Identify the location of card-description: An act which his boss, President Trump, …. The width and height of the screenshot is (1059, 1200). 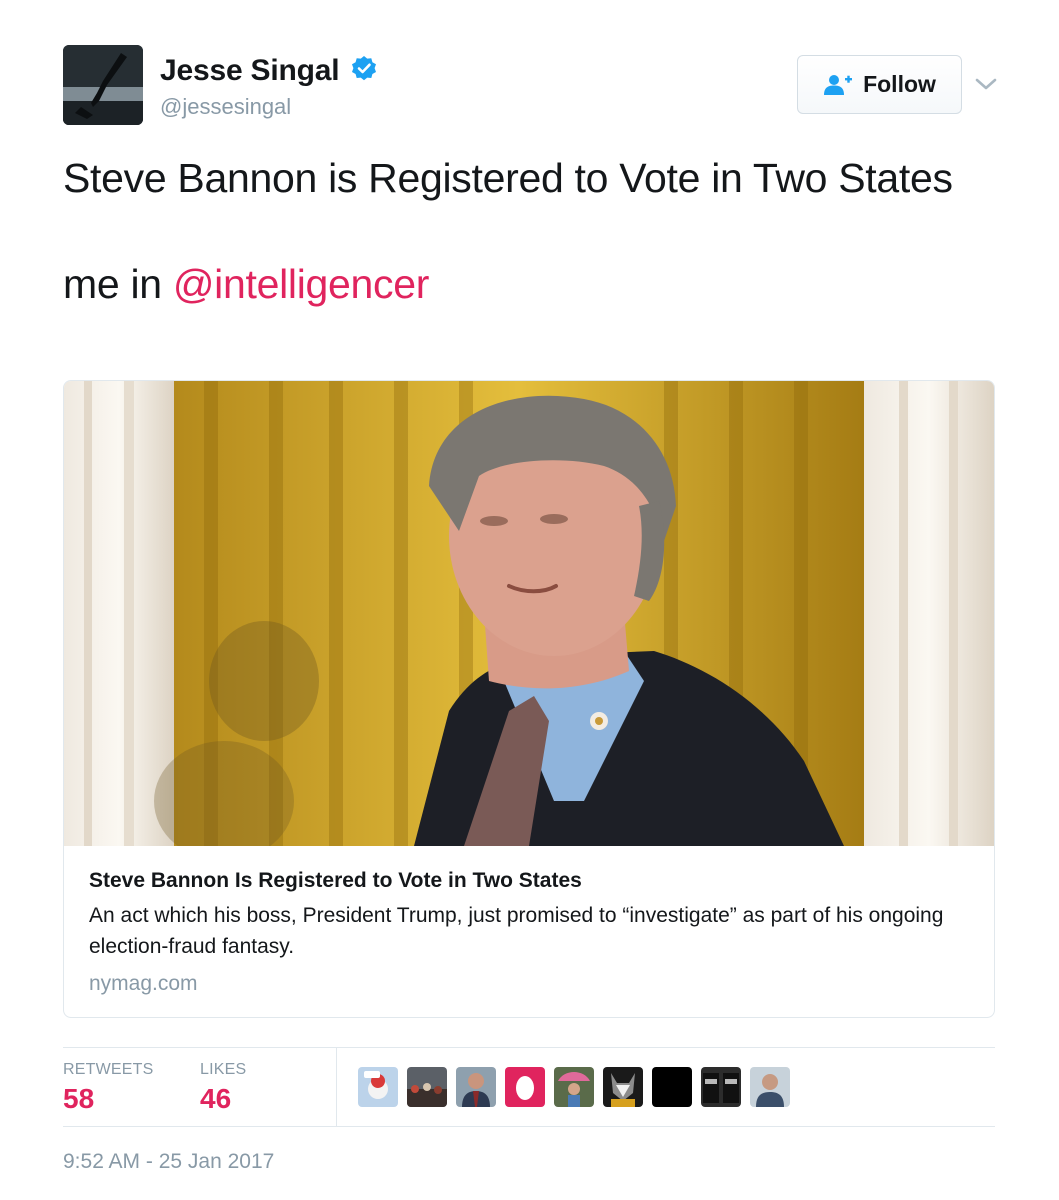
(516, 931).